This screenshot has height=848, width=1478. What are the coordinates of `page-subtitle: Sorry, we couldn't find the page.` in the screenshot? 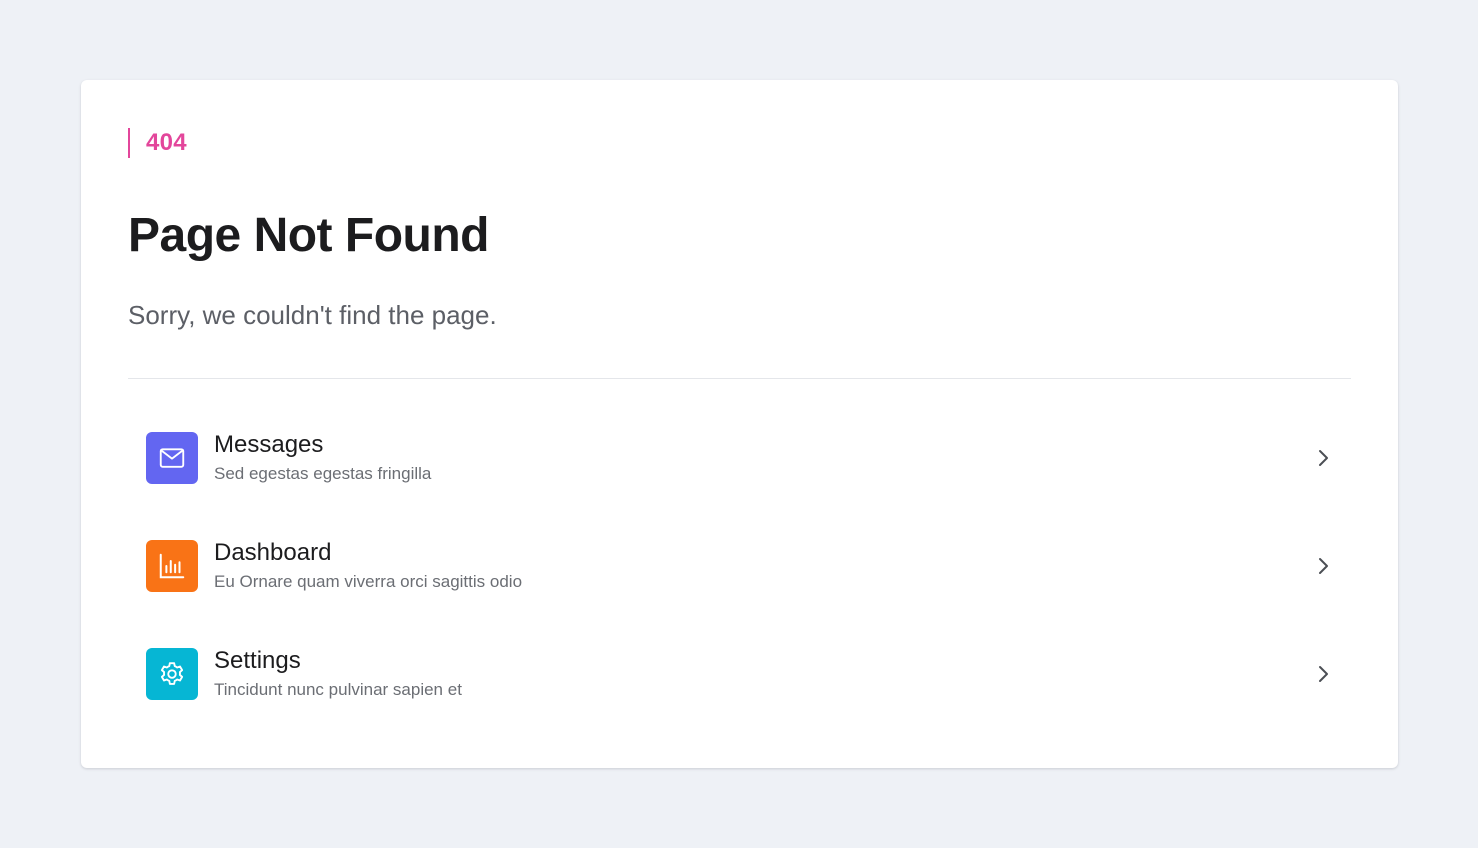 It's located at (312, 315).